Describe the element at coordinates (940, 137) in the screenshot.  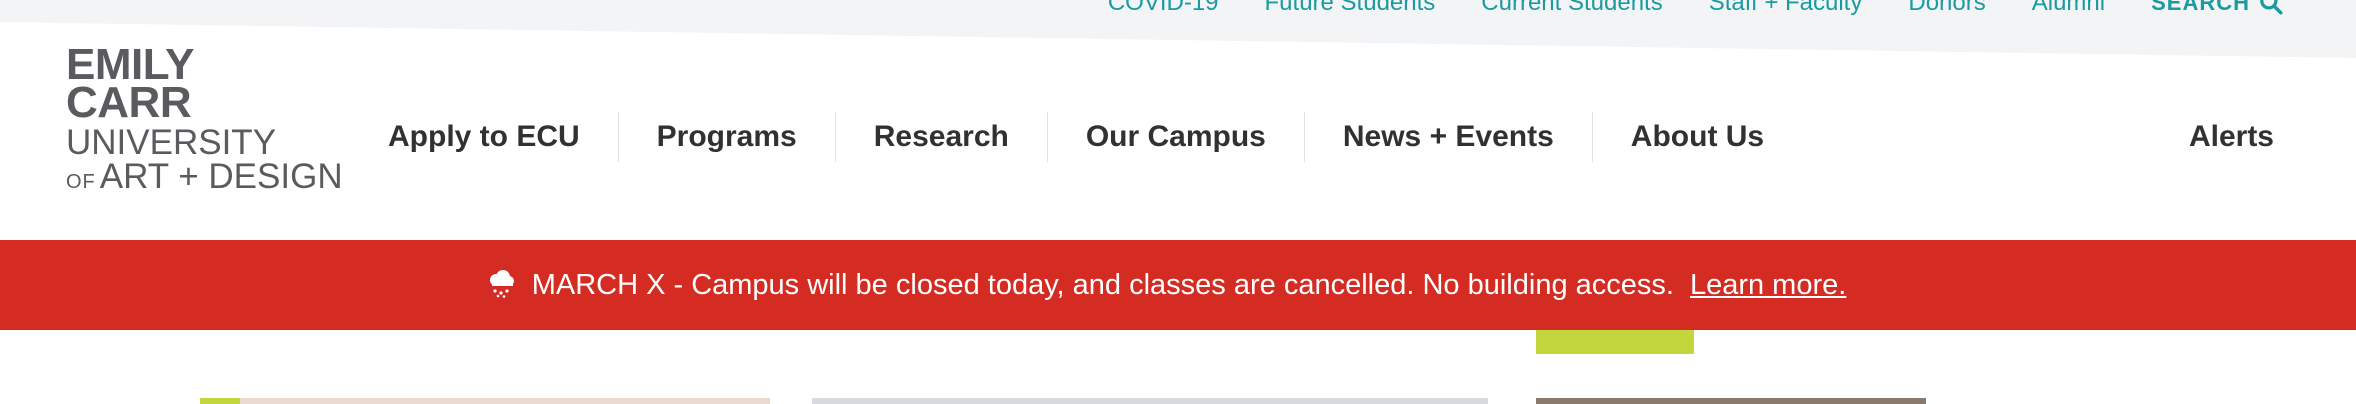
I see `nav-research: Research` at that location.